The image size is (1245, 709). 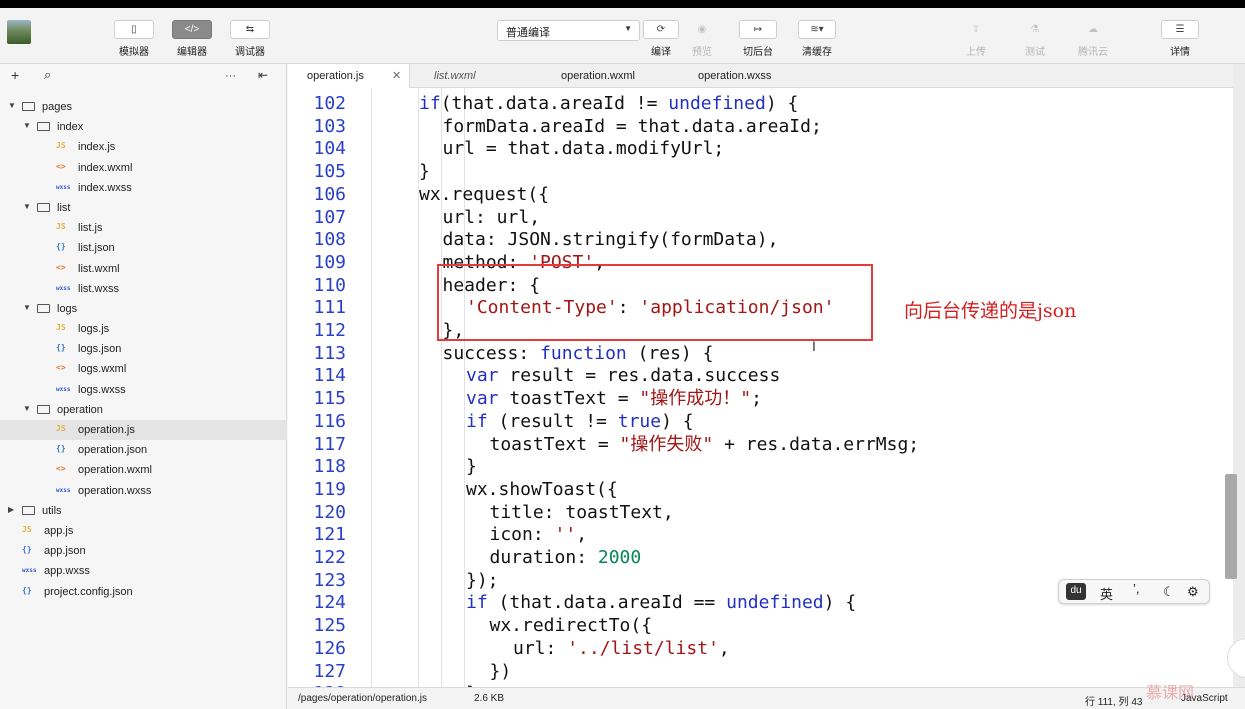 I want to click on file-label: index.wxml, so click(x=105, y=167).